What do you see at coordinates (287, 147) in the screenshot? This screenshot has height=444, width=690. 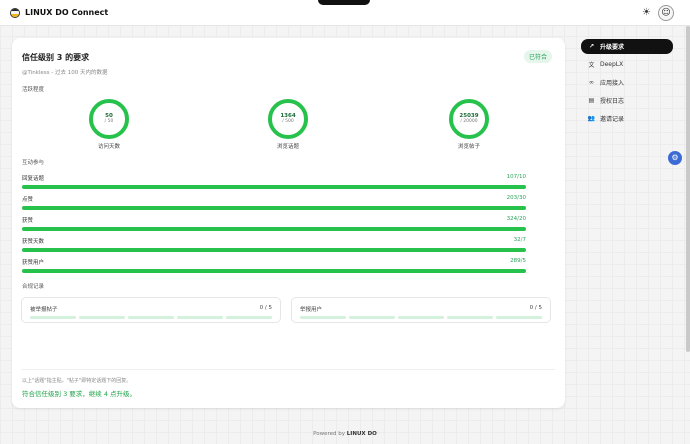 I see `ring-label: 浏览话题` at bounding box center [287, 147].